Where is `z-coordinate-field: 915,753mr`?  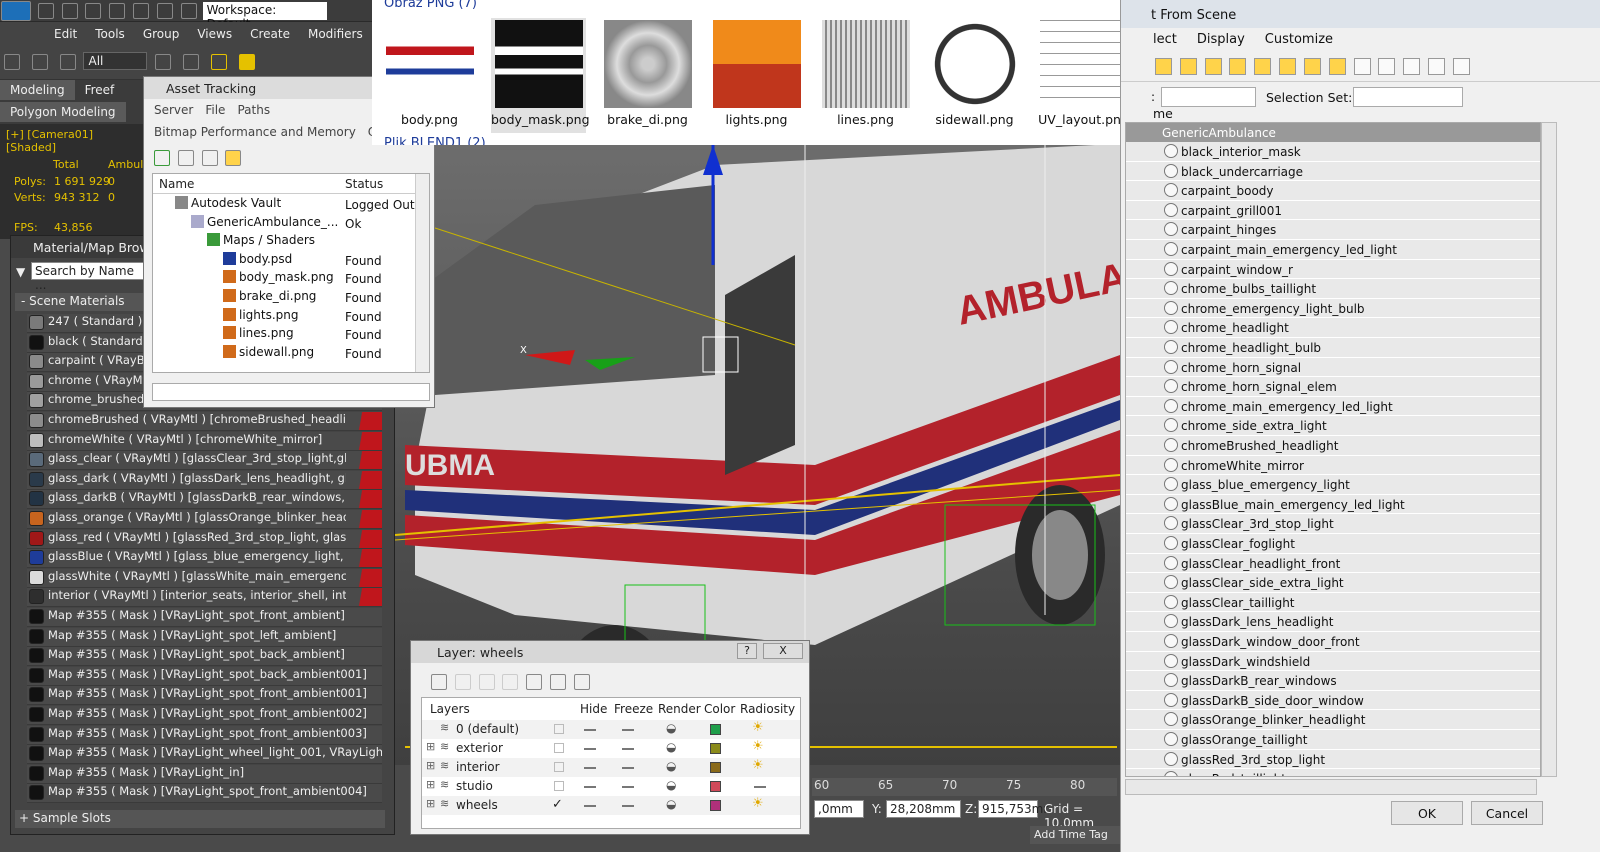
z-coordinate-field: 915,753mr is located at coordinates (1013, 809).